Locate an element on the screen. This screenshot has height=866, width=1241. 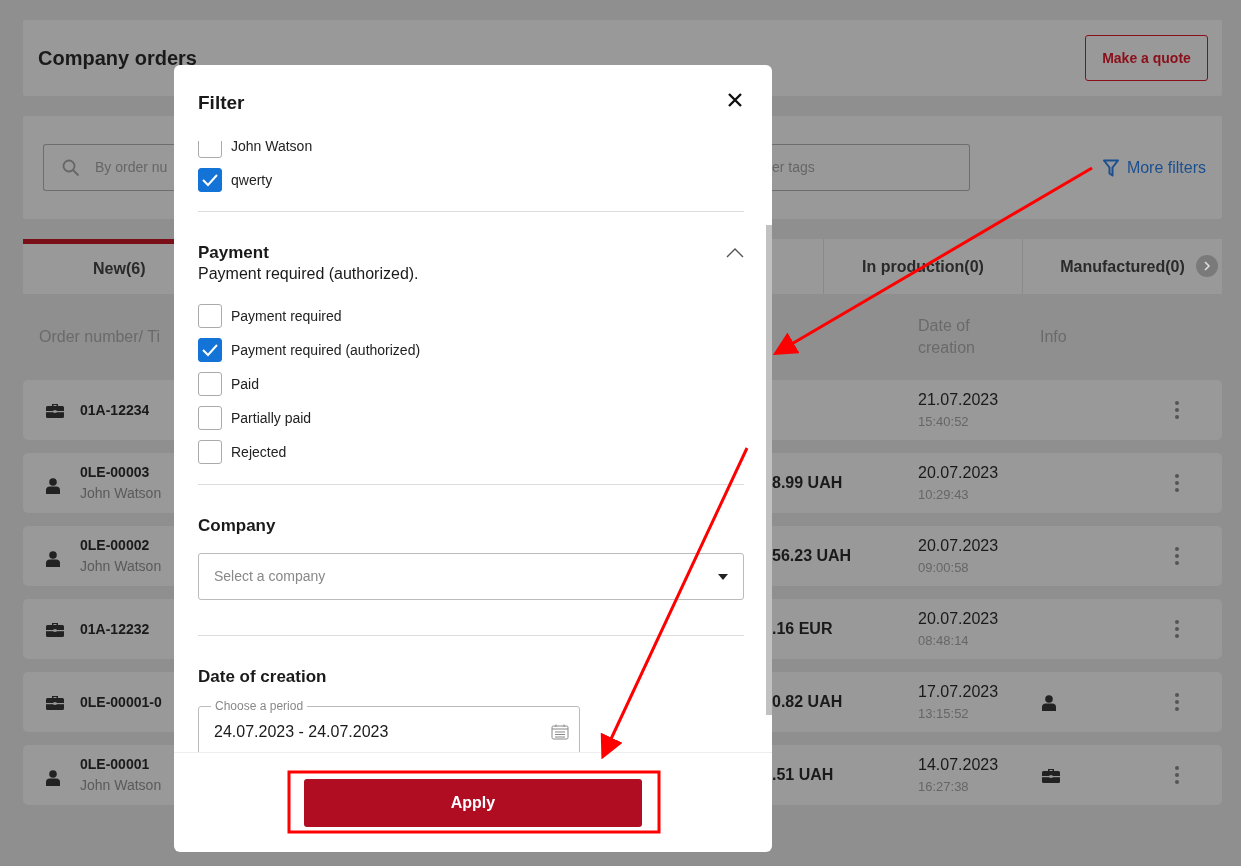
section-heading: Company is located at coordinates (237, 526).